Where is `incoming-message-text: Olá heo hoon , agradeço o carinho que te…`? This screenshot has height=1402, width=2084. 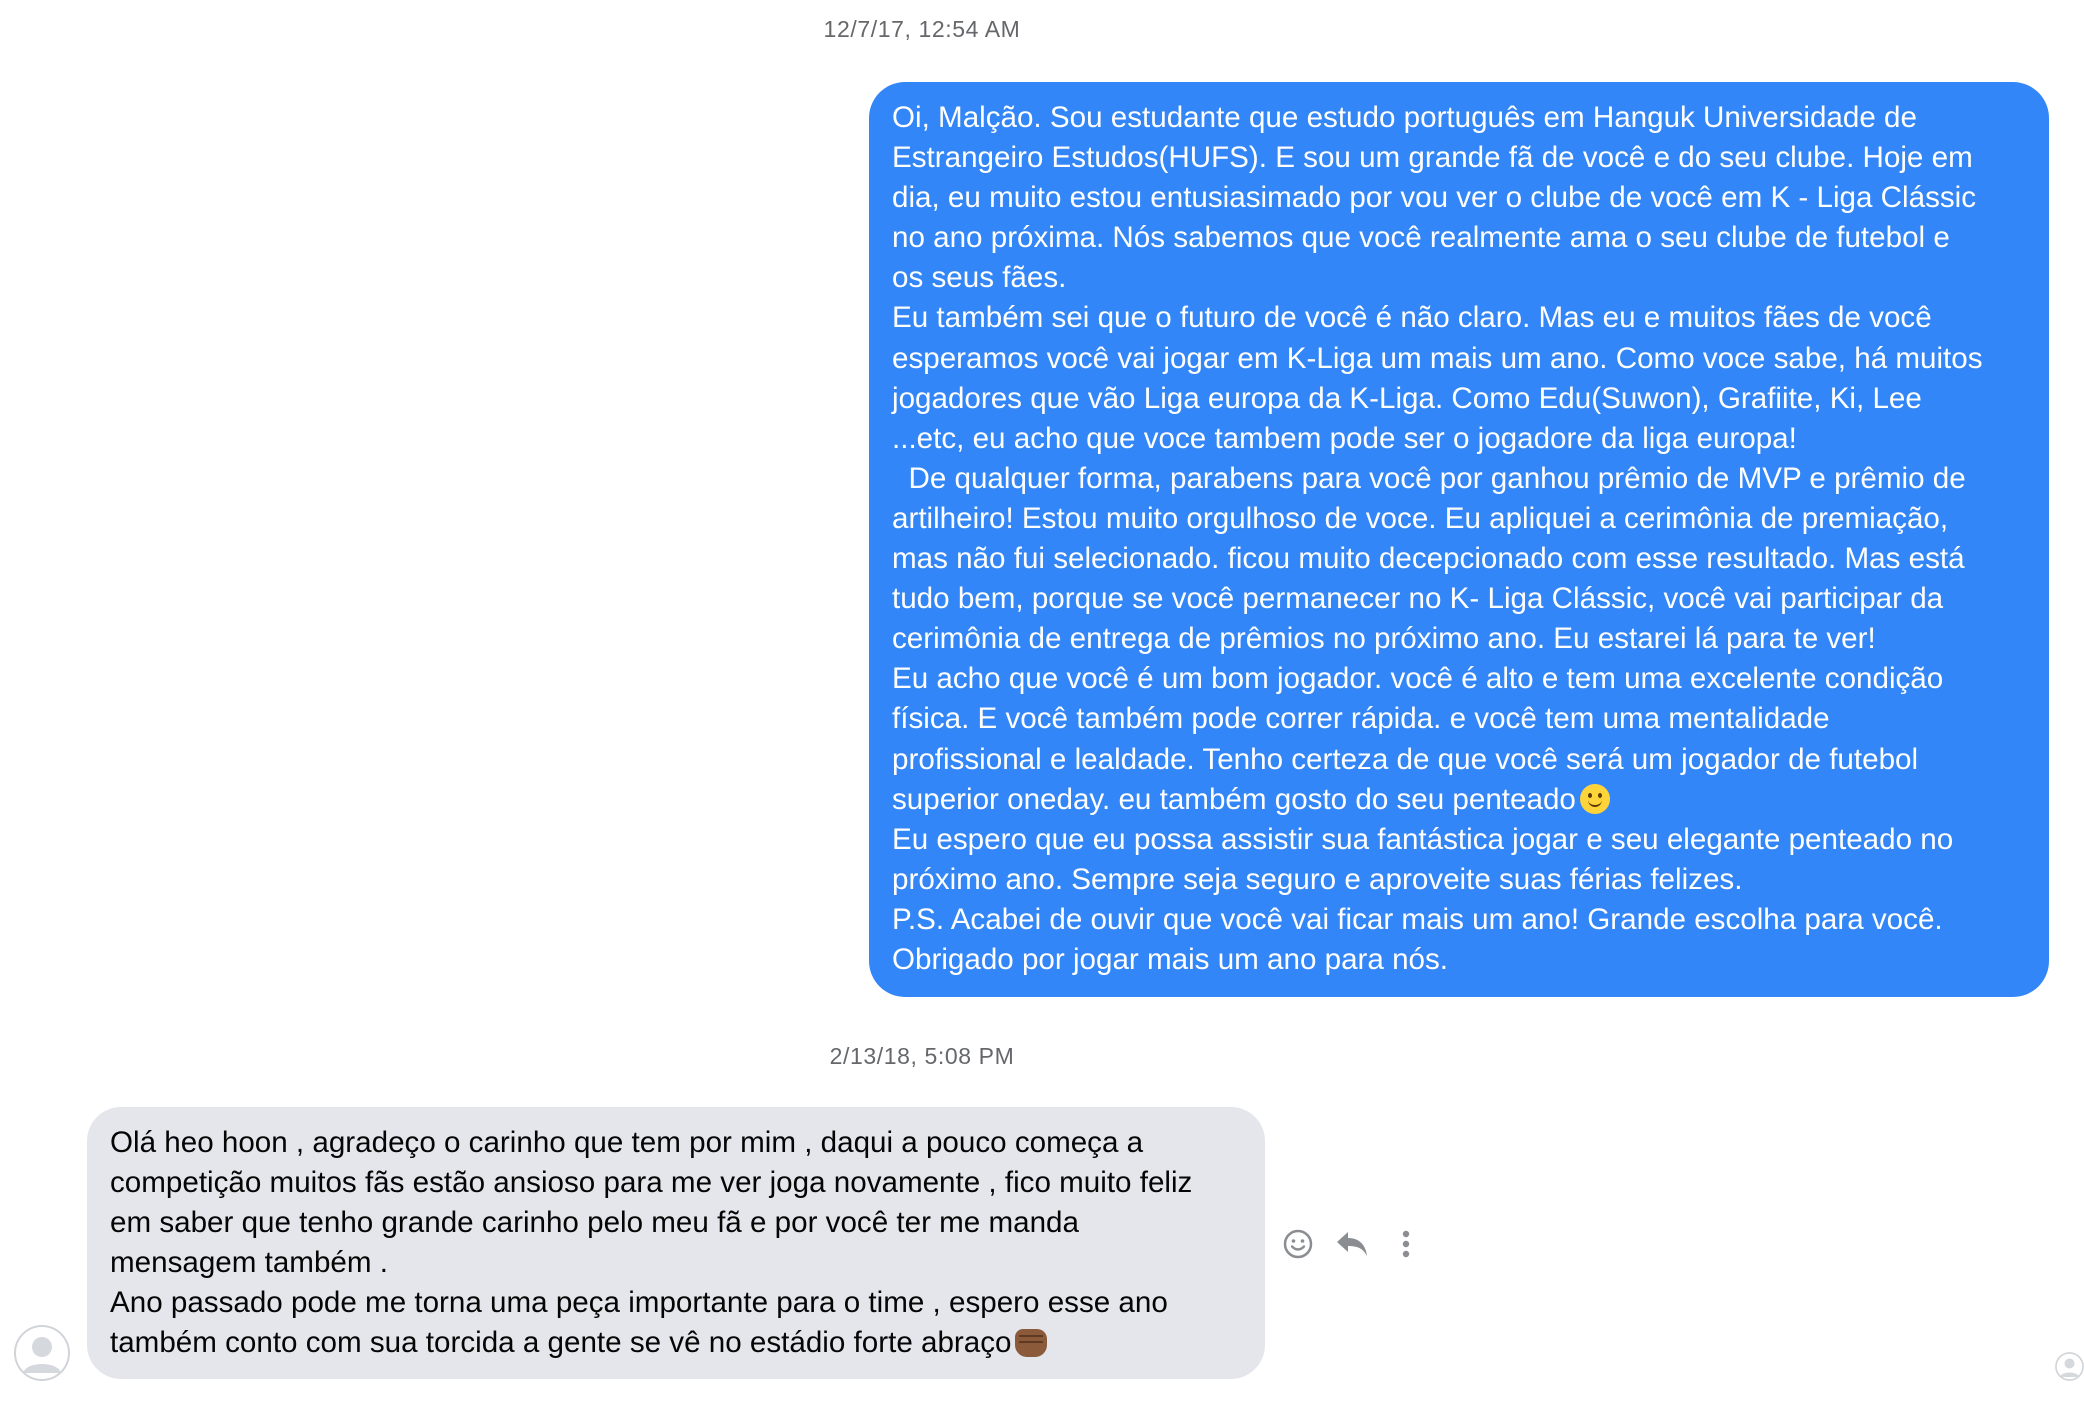
incoming-message-text: Olá heo hoon , agradeço o carinho que te… is located at coordinates (651, 1242).